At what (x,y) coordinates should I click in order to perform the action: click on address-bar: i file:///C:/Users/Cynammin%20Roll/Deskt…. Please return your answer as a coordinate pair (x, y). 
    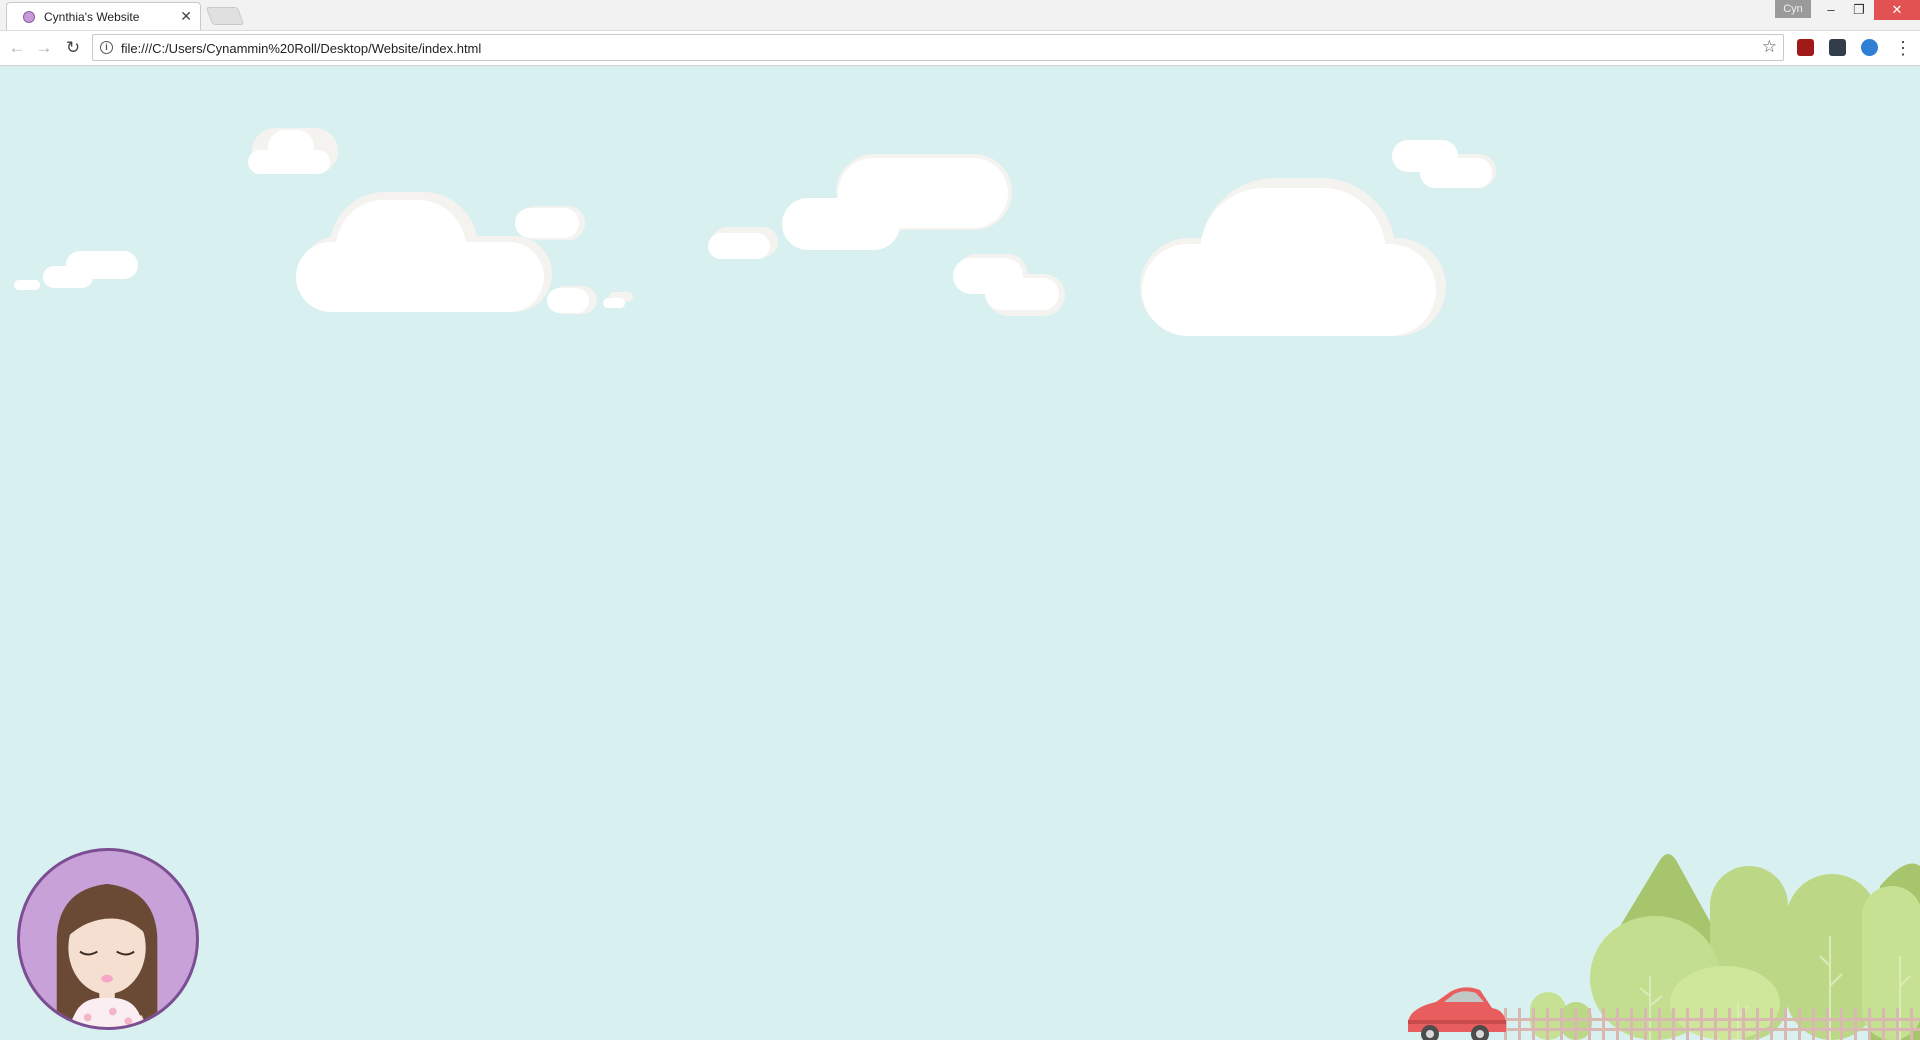
    Looking at the image, I should click on (938, 47).